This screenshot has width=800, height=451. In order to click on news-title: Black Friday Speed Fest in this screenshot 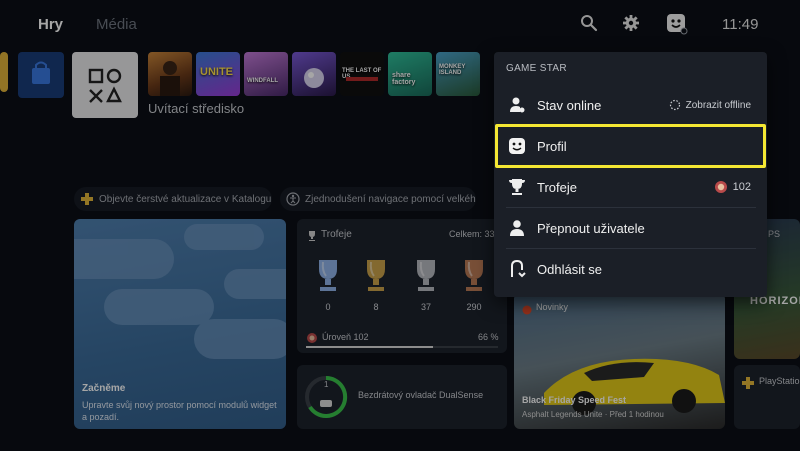, I will do `click(574, 400)`.